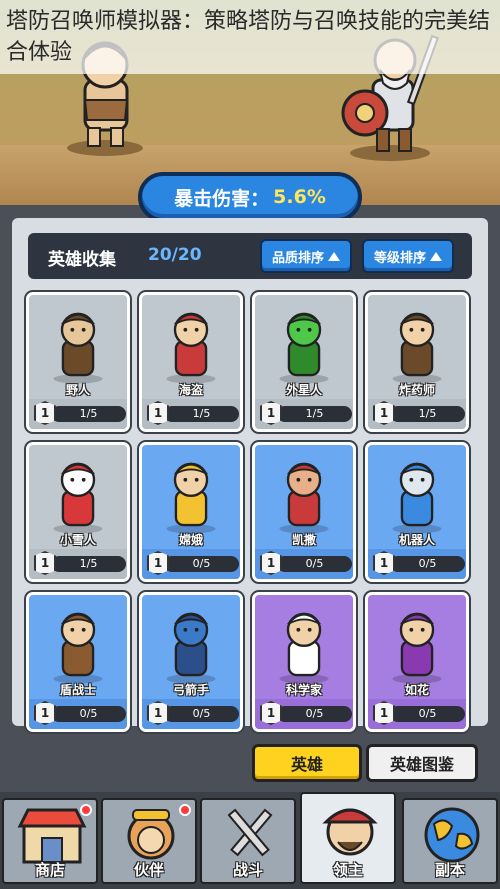 The image size is (500, 889). I want to click on tab-hero-atlas: 英雄图鉴, so click(422, 763).